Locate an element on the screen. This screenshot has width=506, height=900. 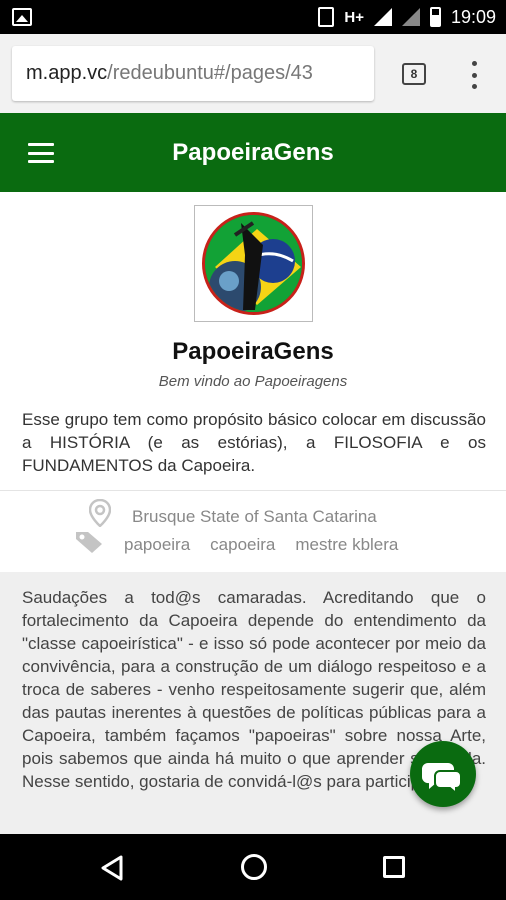
home-icon is located at coordinates (254, 867).